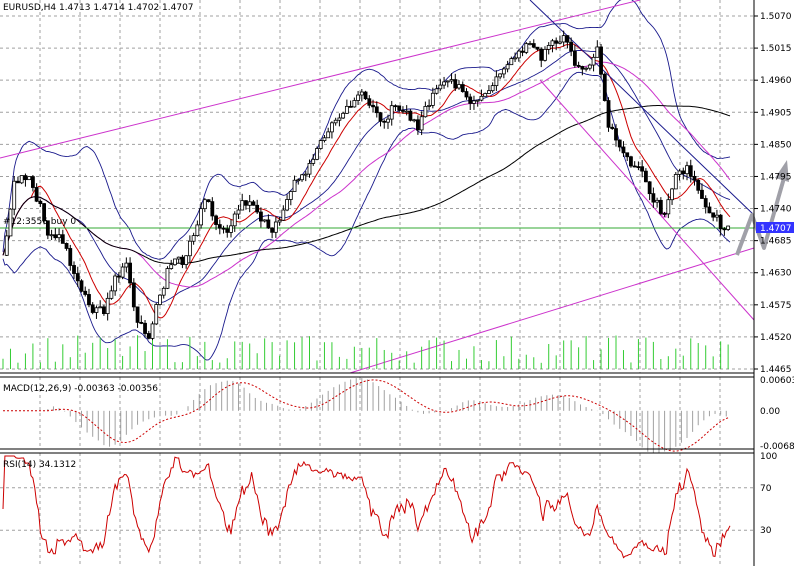 The width and height of the screenshot is (794, 570). What do you see at coordinates (98, 8) in the screenshot?
I see `symbol-header: EURUSD,H4 1.4713 1.4714 1.4702 1.4707` at bounding box center [98, 8].